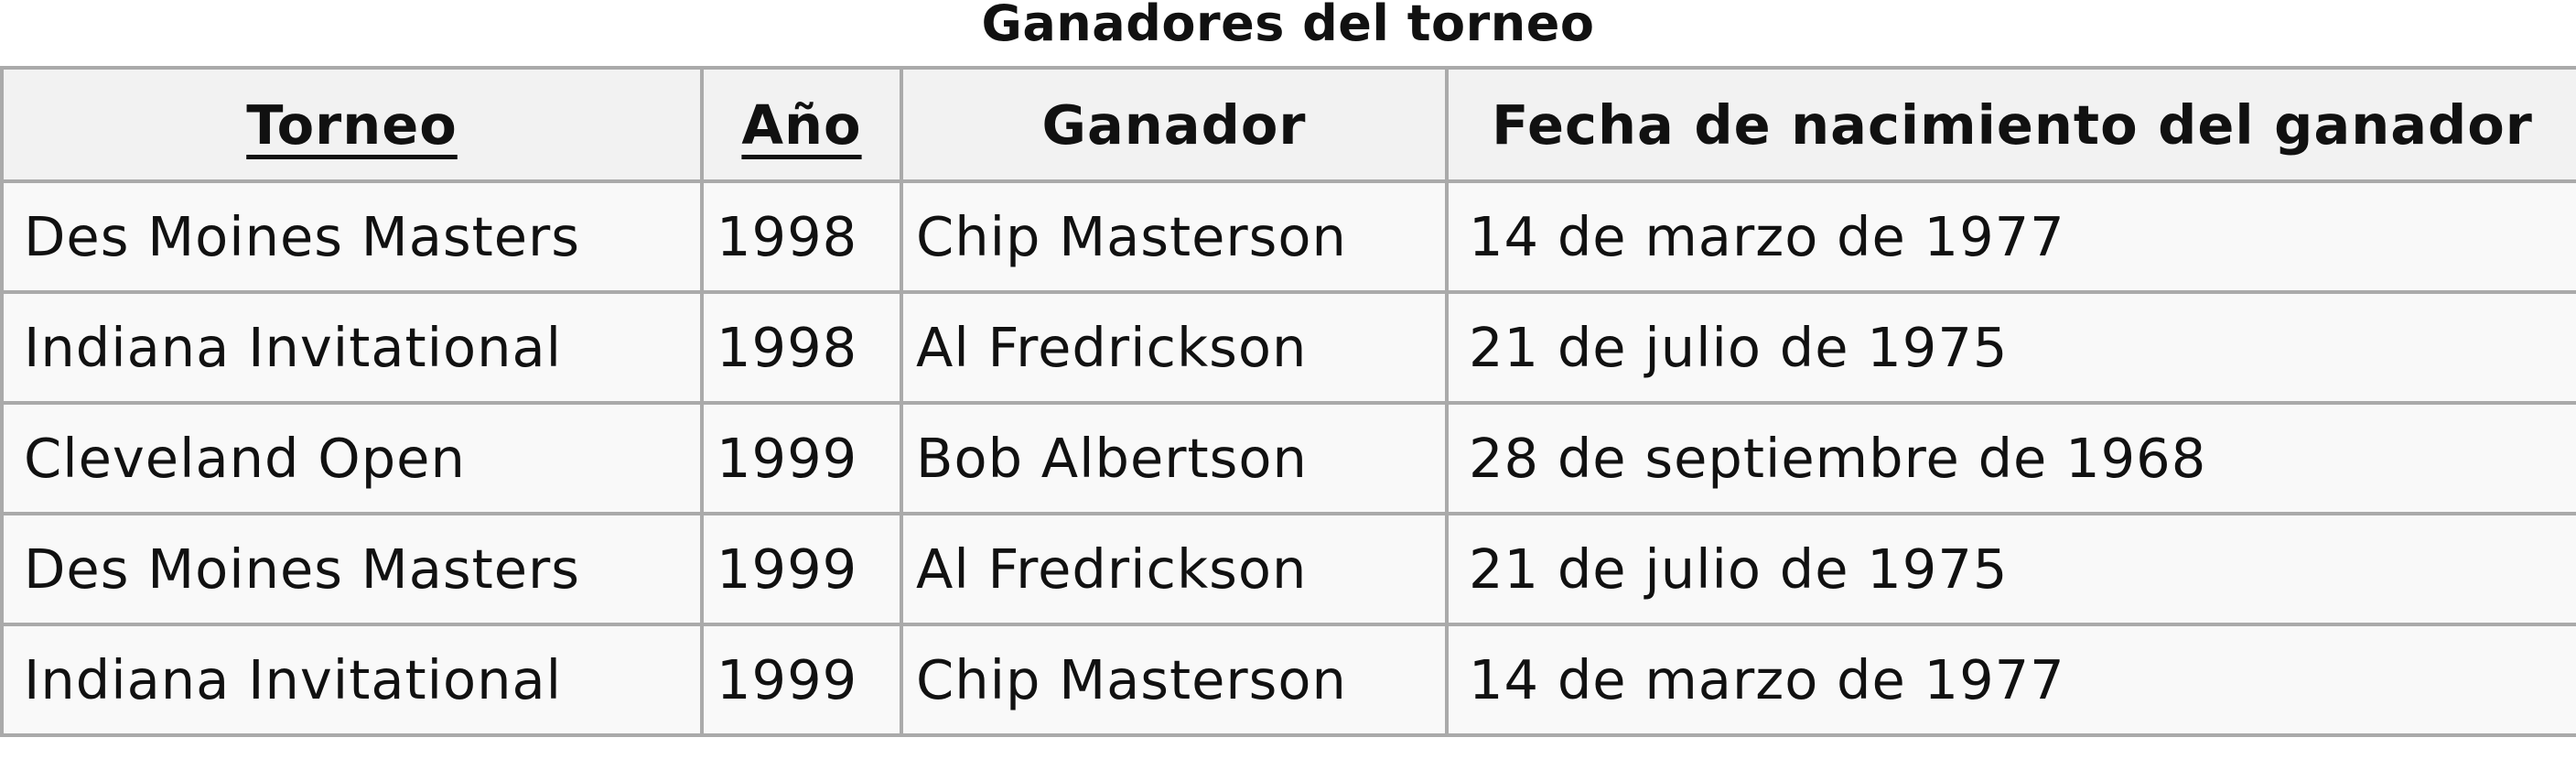 This screenshot has height=781, width=2576. I want to click on cell-torneo: Cleveland Open, so click(352, 458).